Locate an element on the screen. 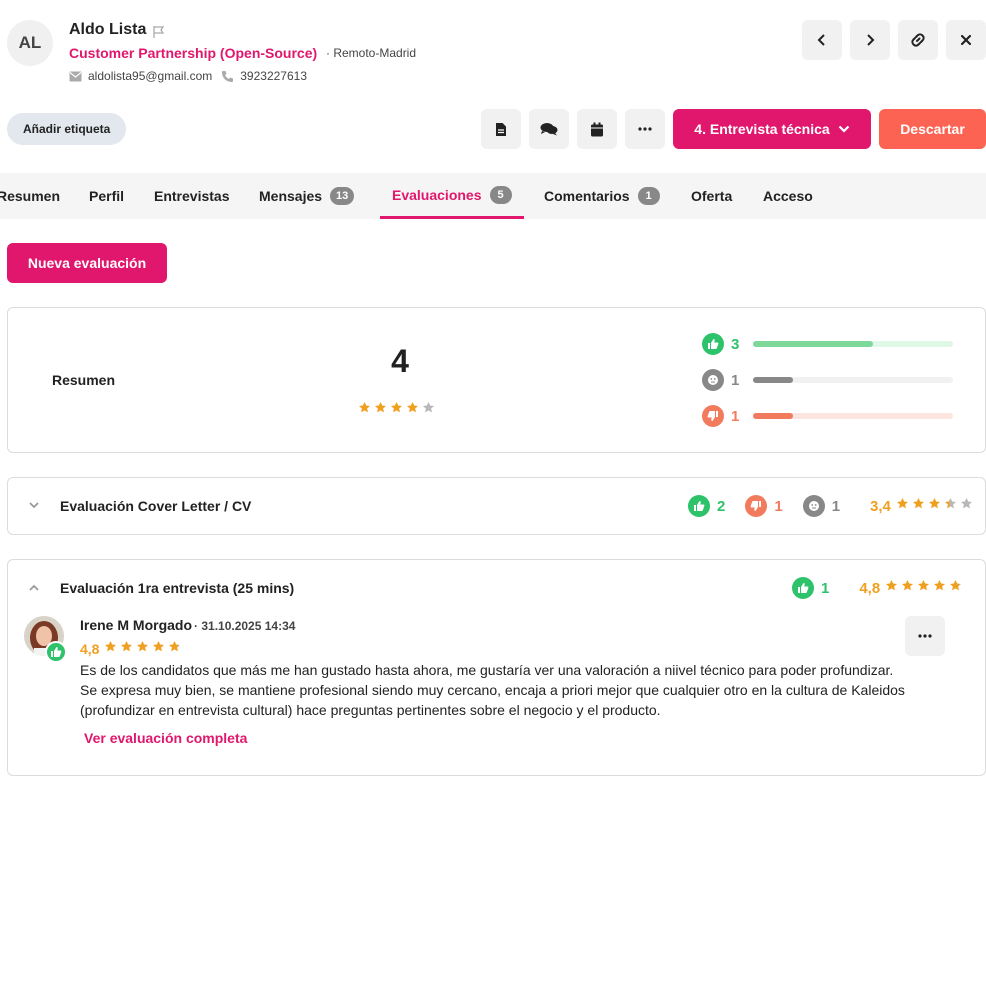 The height and width of the screenshot is (989, 986). tab-acceso: Acceso is located at coordinates (788, 196).